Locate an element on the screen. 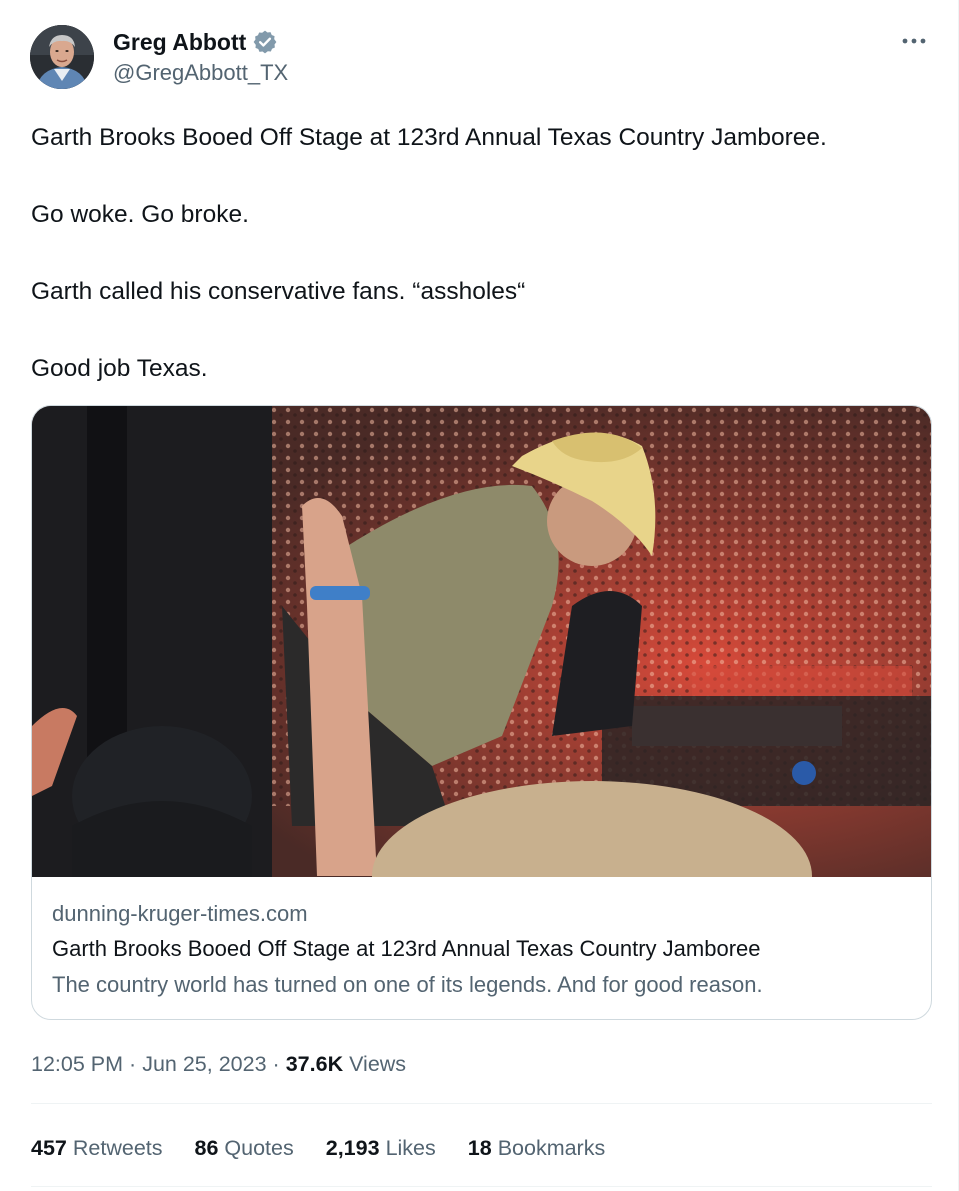  likes-count: 2,193 is located at coordinates (352, 1147).